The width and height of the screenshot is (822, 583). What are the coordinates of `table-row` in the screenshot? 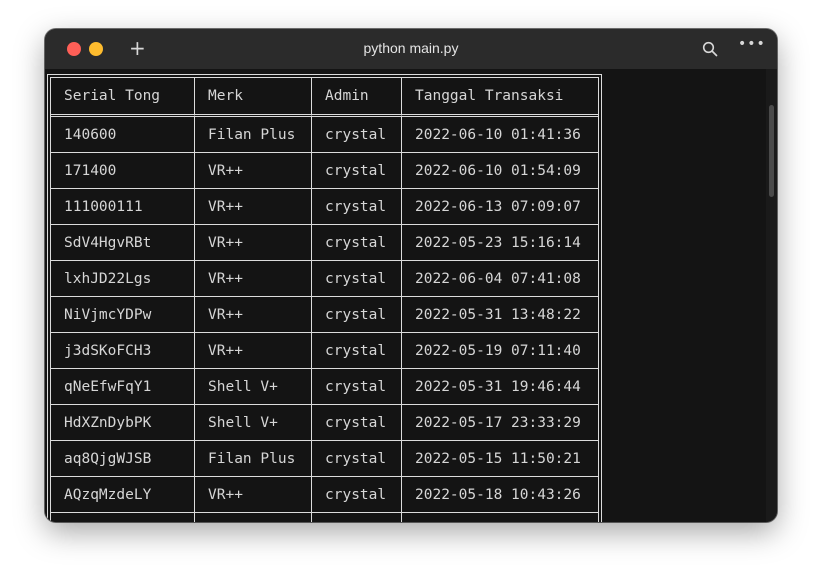 It's located at (324, 517).